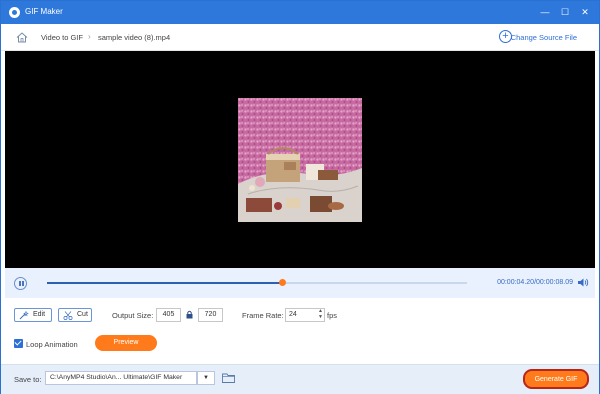  Describe the element at coordinates (228, 378) in the screenshot. I see `folder-icon` at that location.